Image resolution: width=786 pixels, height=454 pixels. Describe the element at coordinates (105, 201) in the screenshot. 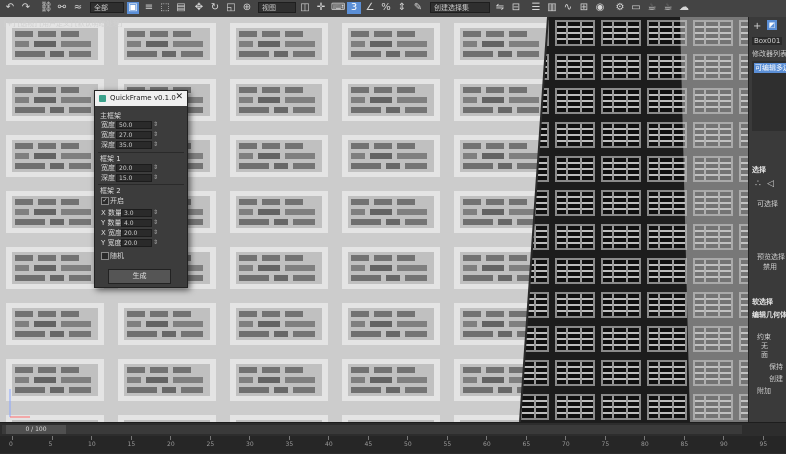

I see `frame2-enable-checkbox: ✓` at that location.